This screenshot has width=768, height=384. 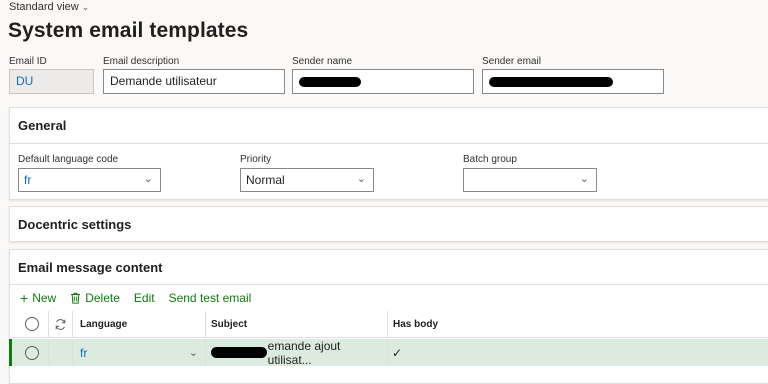 What do you see at coordinates (297, 324) in the screenshot?
I see `subject-column-header: Subject` at bounding box center [297, 324].